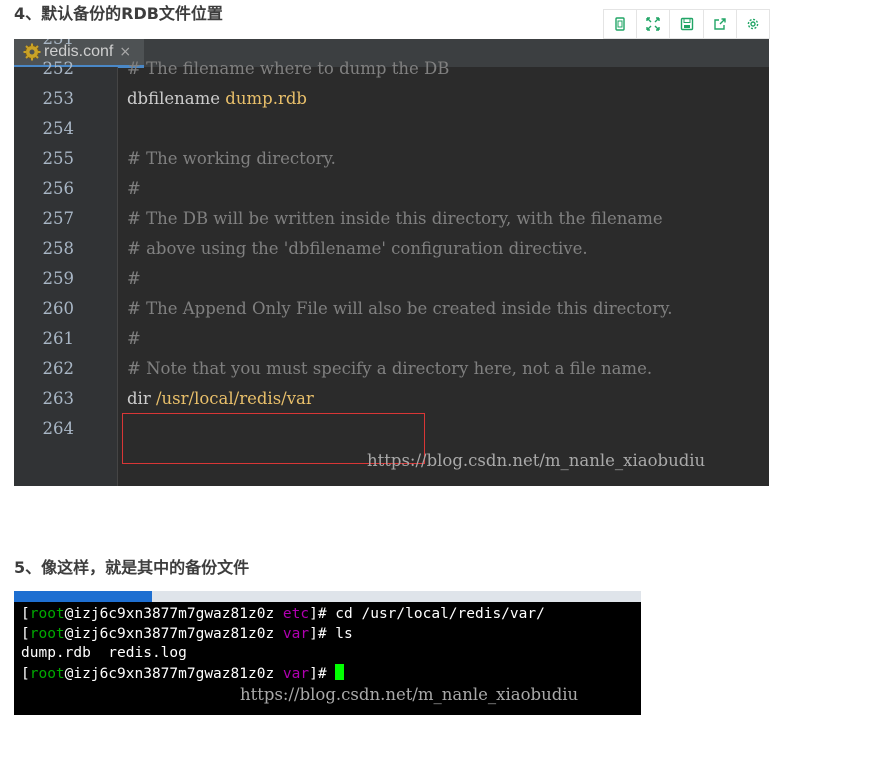 The width and height of the screenshot is (877, 765). What do you see at coordinates (391, 159) in the screenshot?
I see `code-line: 255 # The working directory.` at bounding box center [391, 159].